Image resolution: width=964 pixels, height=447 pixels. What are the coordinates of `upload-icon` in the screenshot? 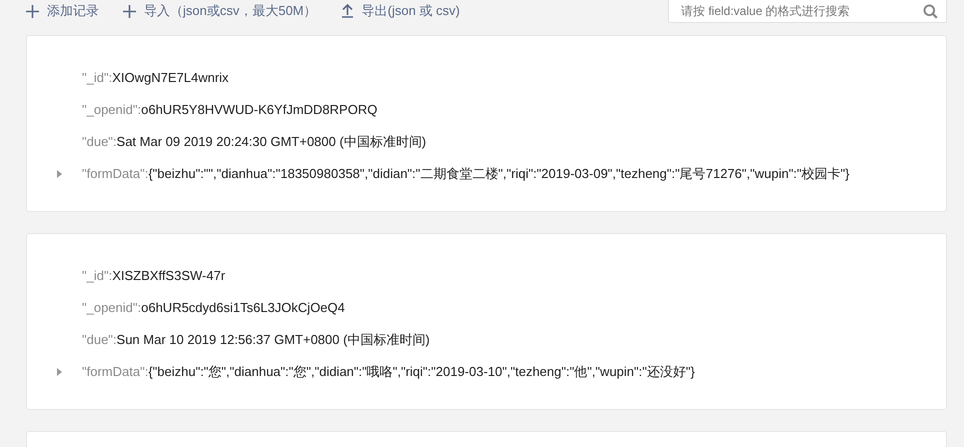 It's located at (347, 11).